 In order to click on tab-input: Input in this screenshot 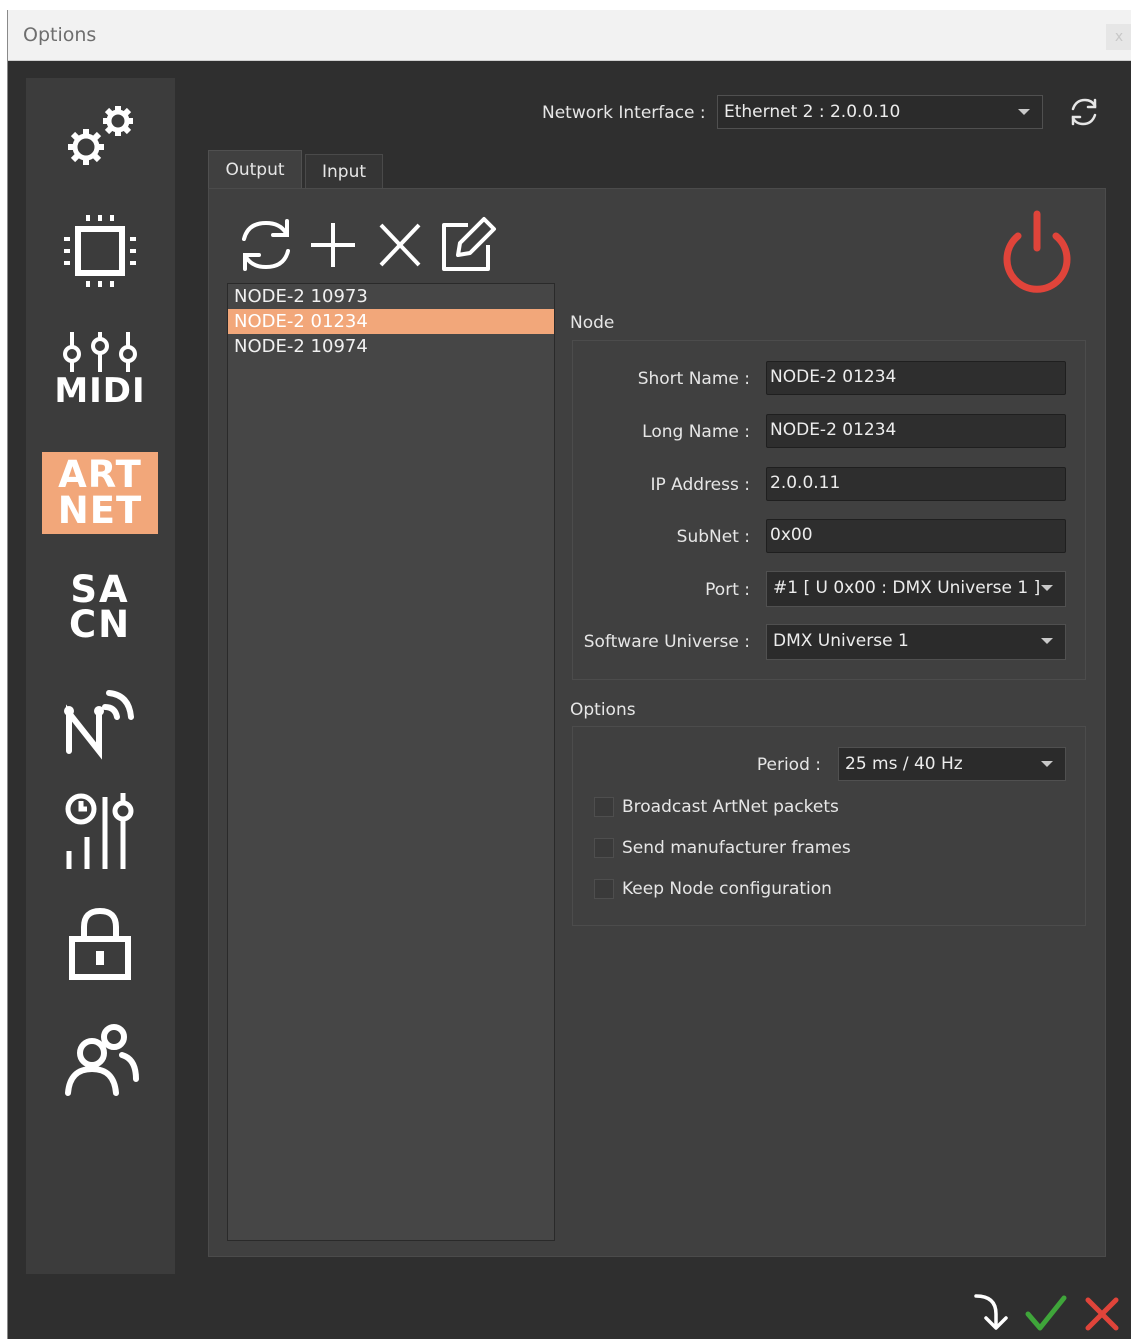, I will do `click(344, 171)`.